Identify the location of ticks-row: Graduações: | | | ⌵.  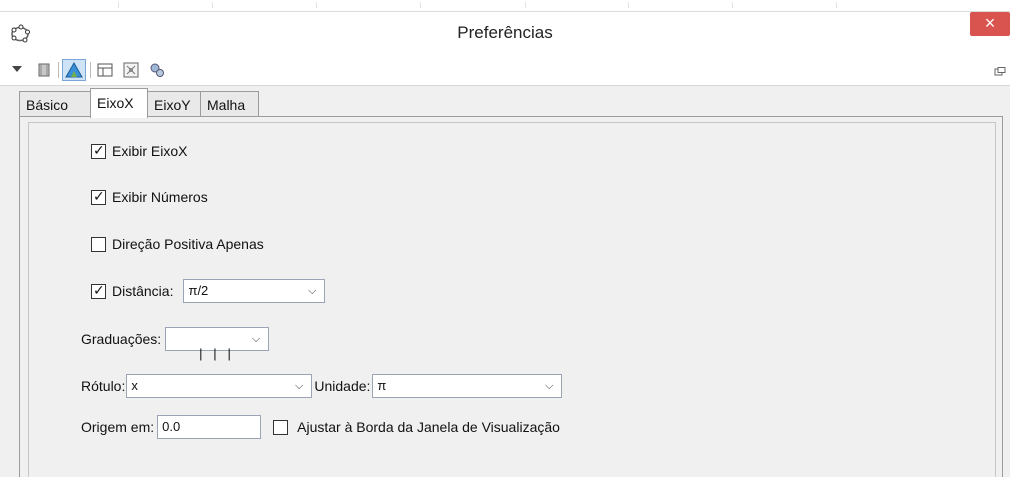
(175, 343).